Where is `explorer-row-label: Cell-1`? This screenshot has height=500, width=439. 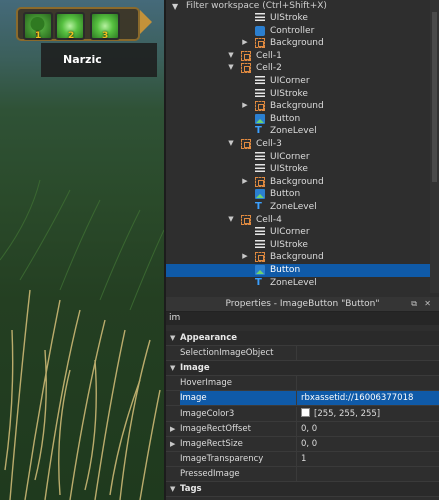
explorer-row-label: Cell-1 is located at coordinates (269, 55).